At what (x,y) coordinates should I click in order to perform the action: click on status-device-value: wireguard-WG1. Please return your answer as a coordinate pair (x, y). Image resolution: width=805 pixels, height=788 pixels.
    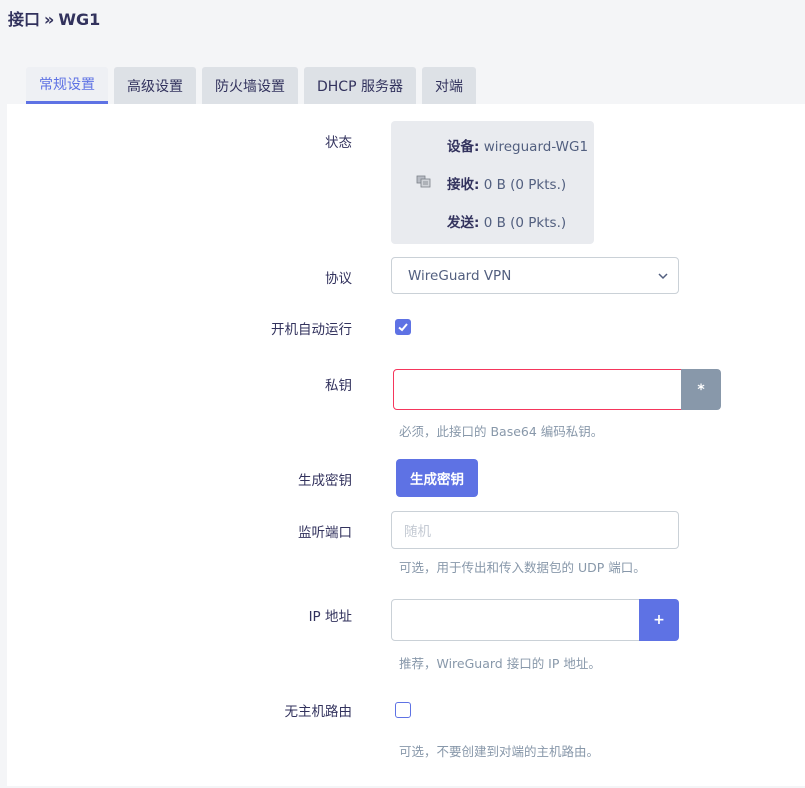
    Looking at the image, I should click on (536, 147).